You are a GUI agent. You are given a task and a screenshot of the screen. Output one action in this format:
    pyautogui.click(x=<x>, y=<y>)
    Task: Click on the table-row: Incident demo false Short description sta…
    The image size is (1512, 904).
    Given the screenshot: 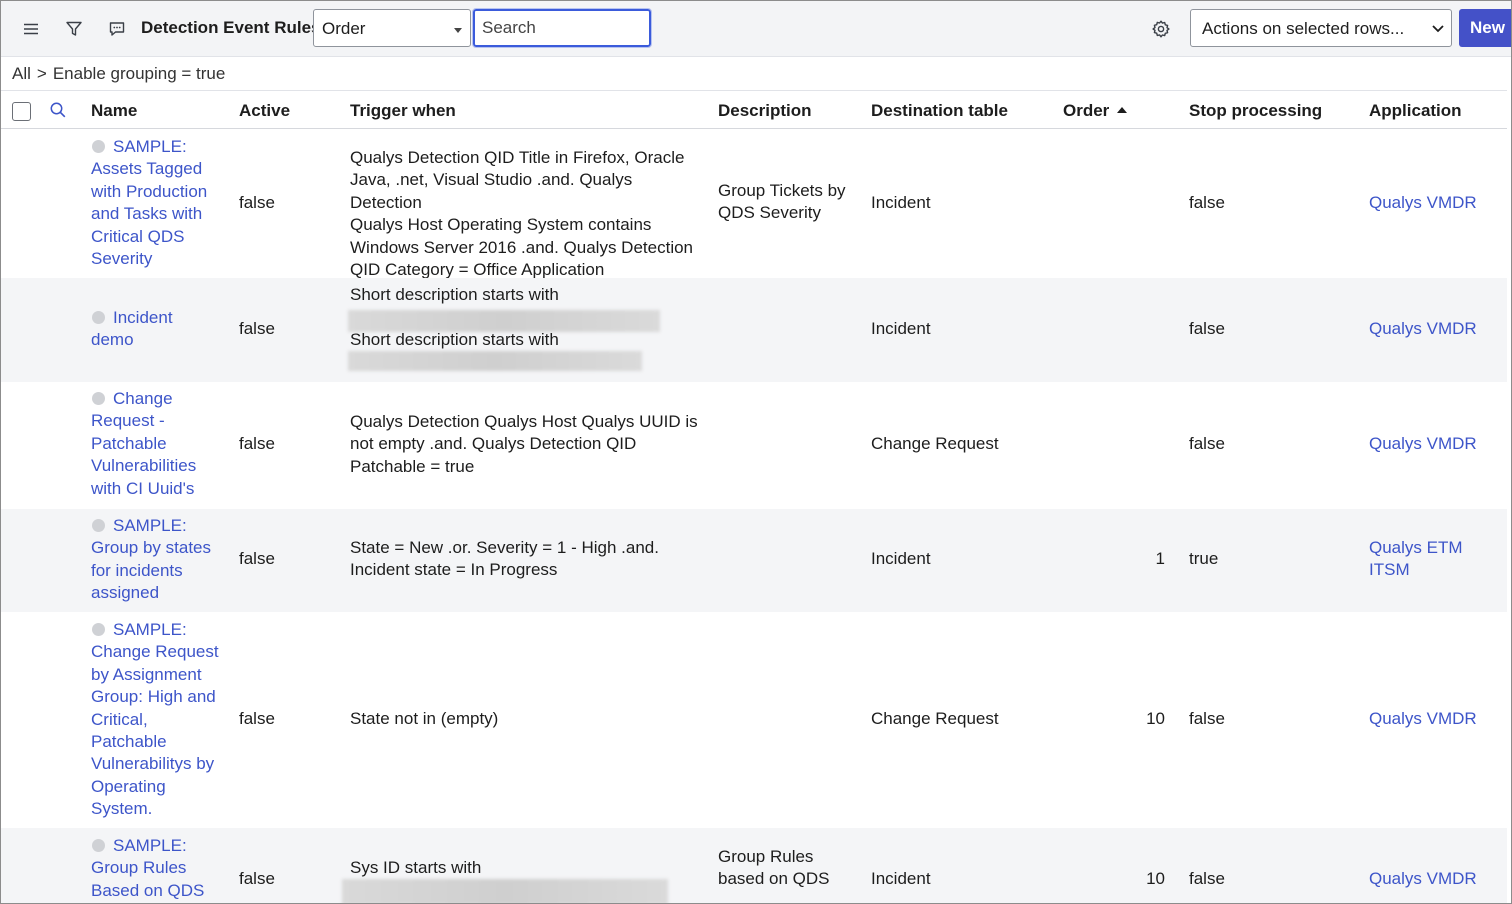 What is the action you would take?
    pyautogui.click(x=754, y=330)
    